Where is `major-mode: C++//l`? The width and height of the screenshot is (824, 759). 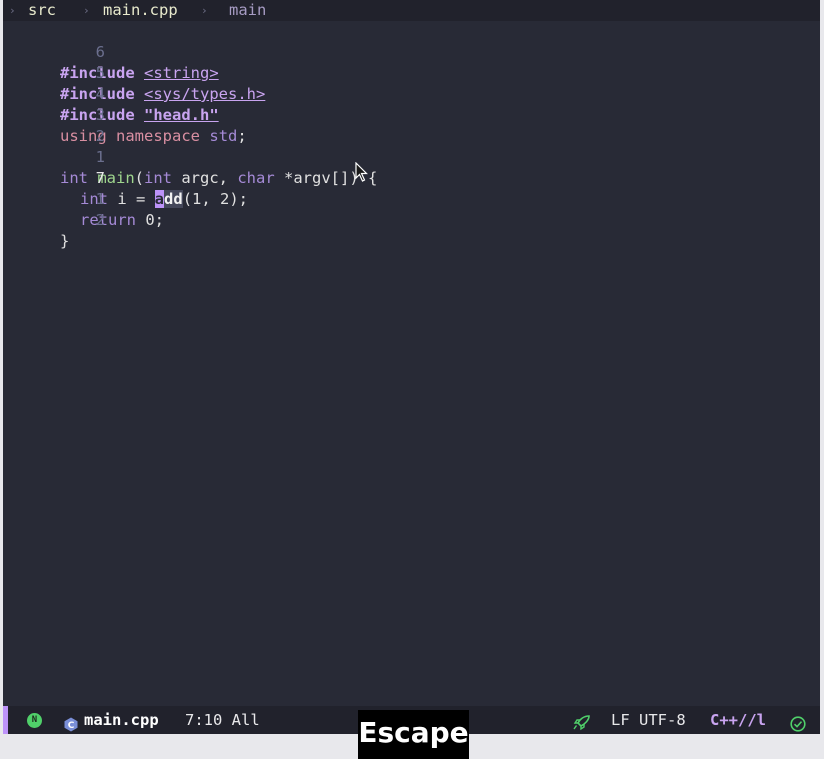
major-mode: C++//l is located at coordinates (738, 720).